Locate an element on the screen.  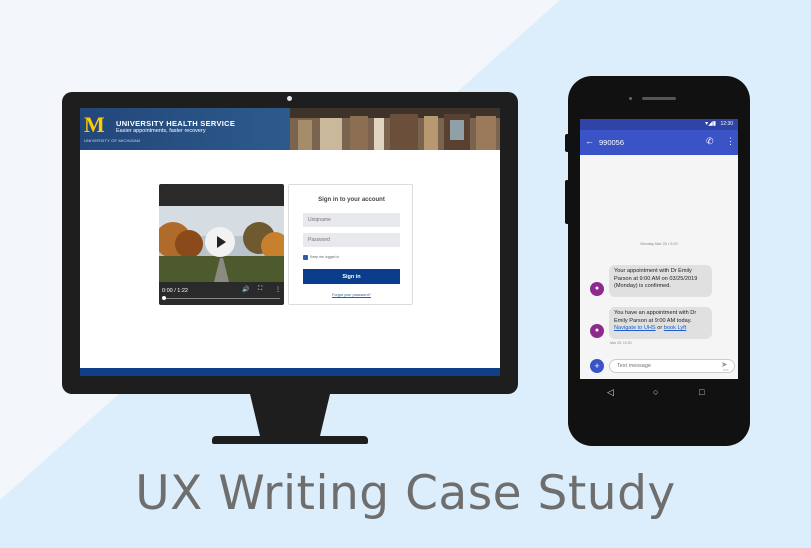
um-block-m-logo: M is located at coordinates (97, 125).